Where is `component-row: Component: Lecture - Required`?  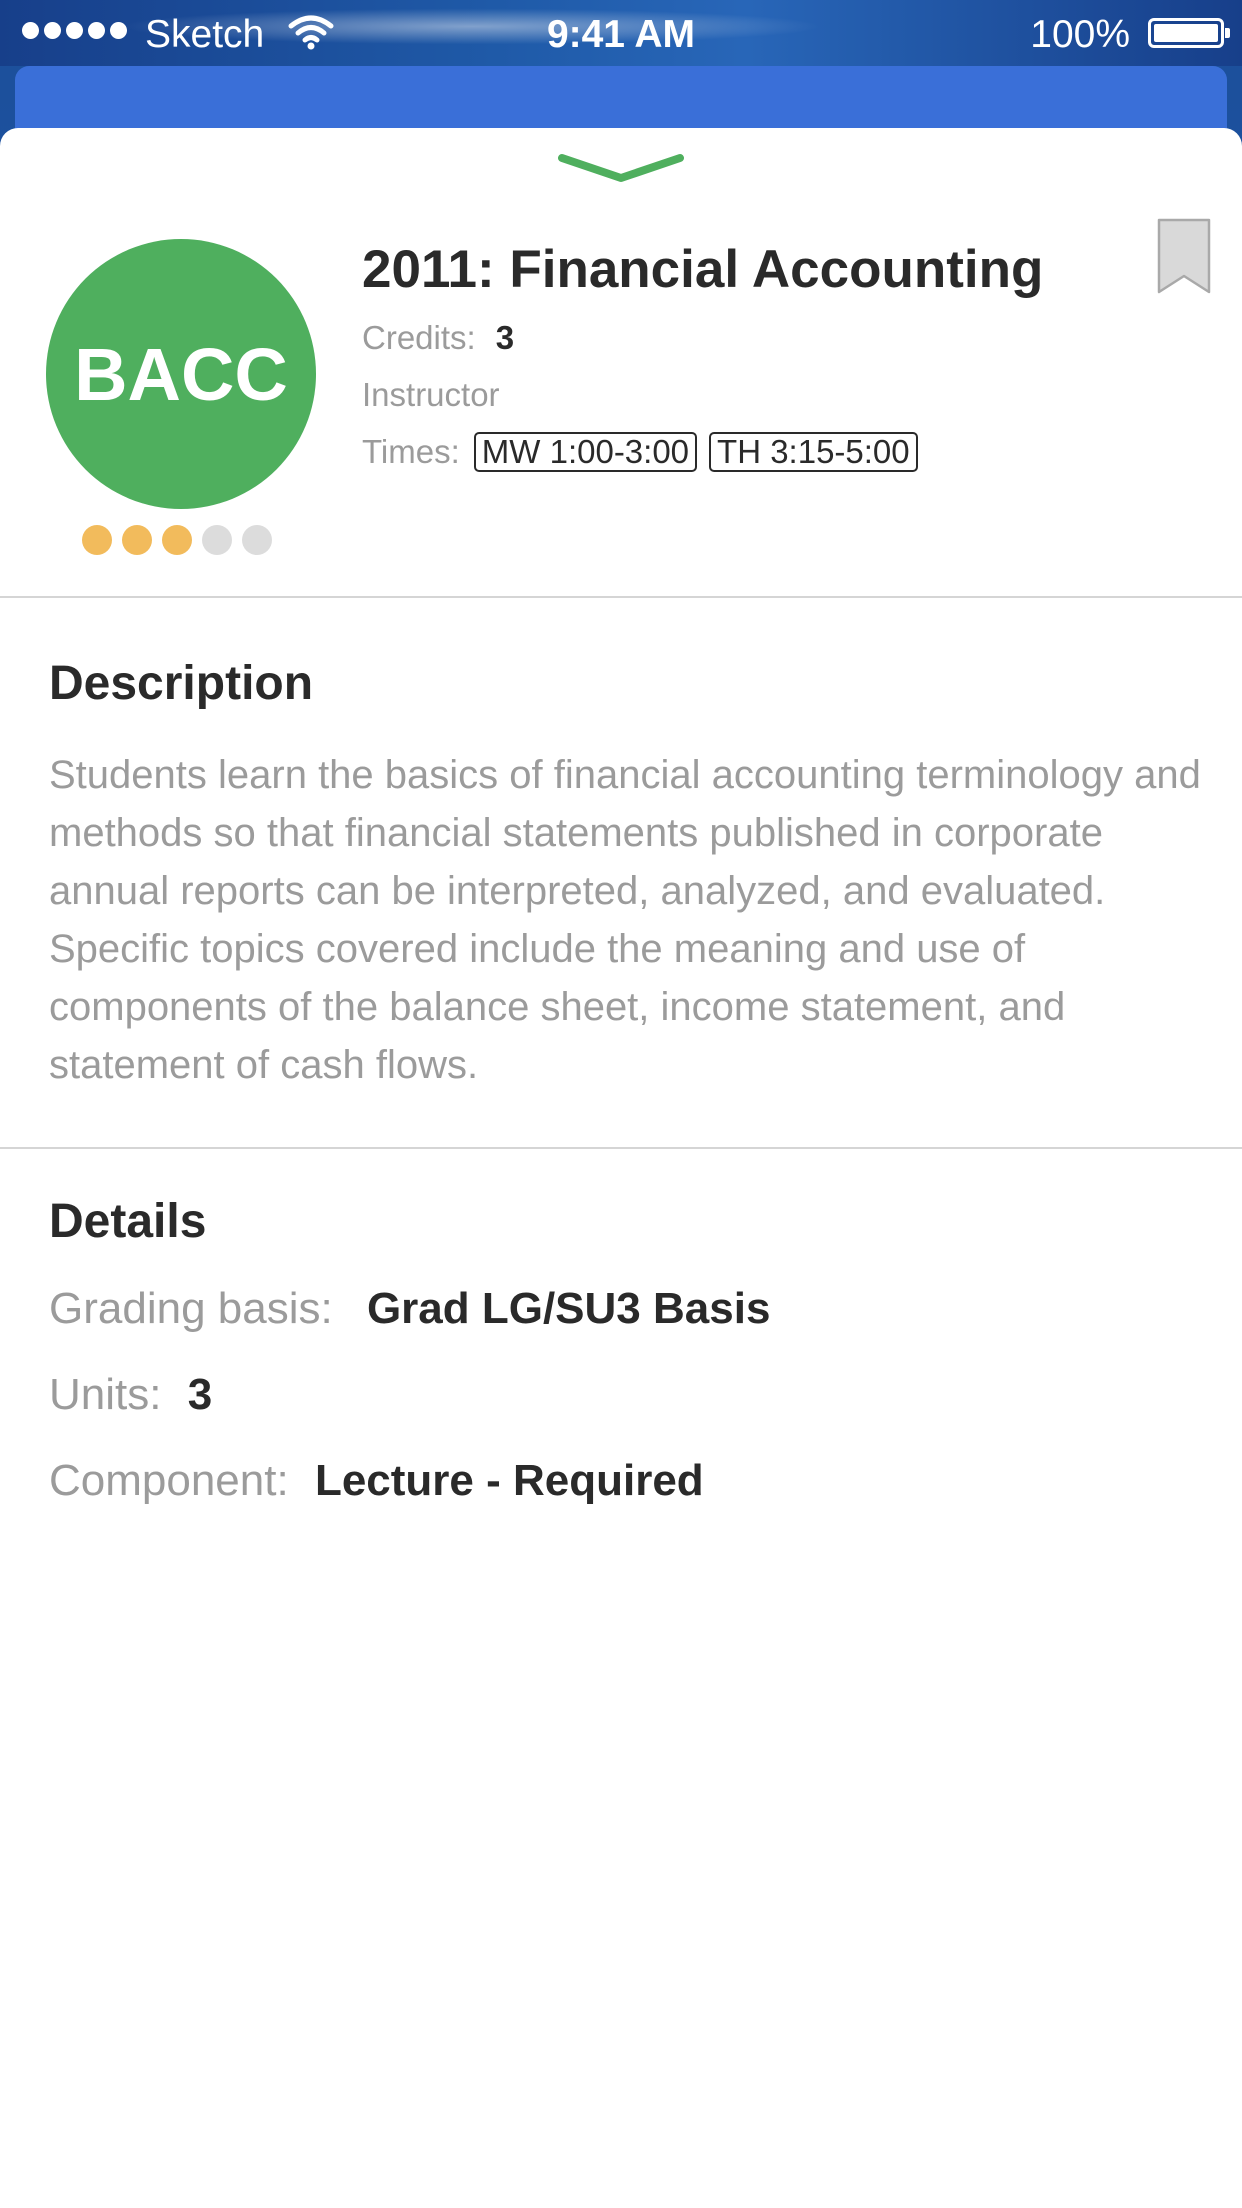
component-row: Component: Lecture - Required is located at coordinates (376, 1481).